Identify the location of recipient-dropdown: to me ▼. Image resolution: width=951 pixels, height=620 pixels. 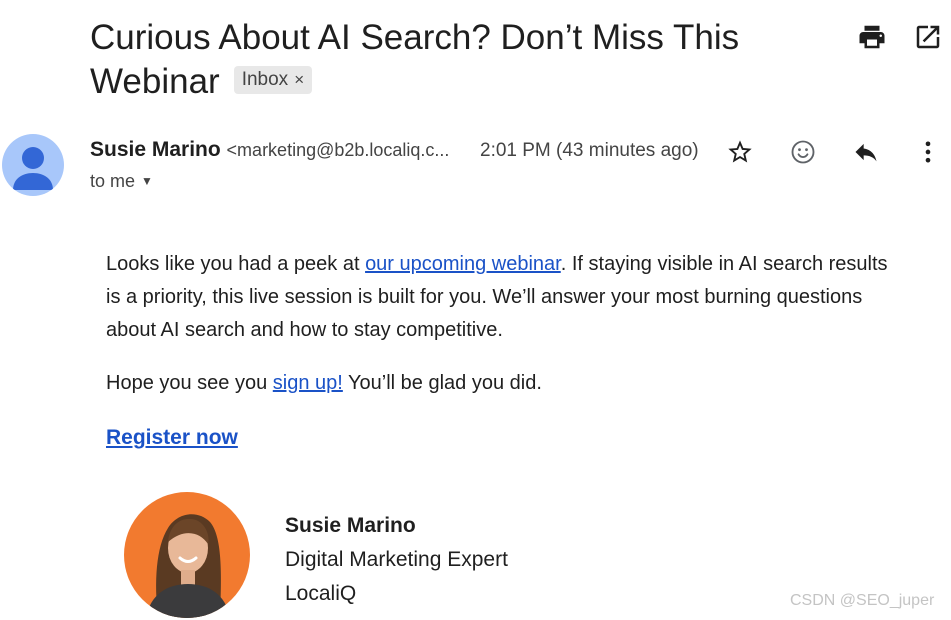
(121, 181).